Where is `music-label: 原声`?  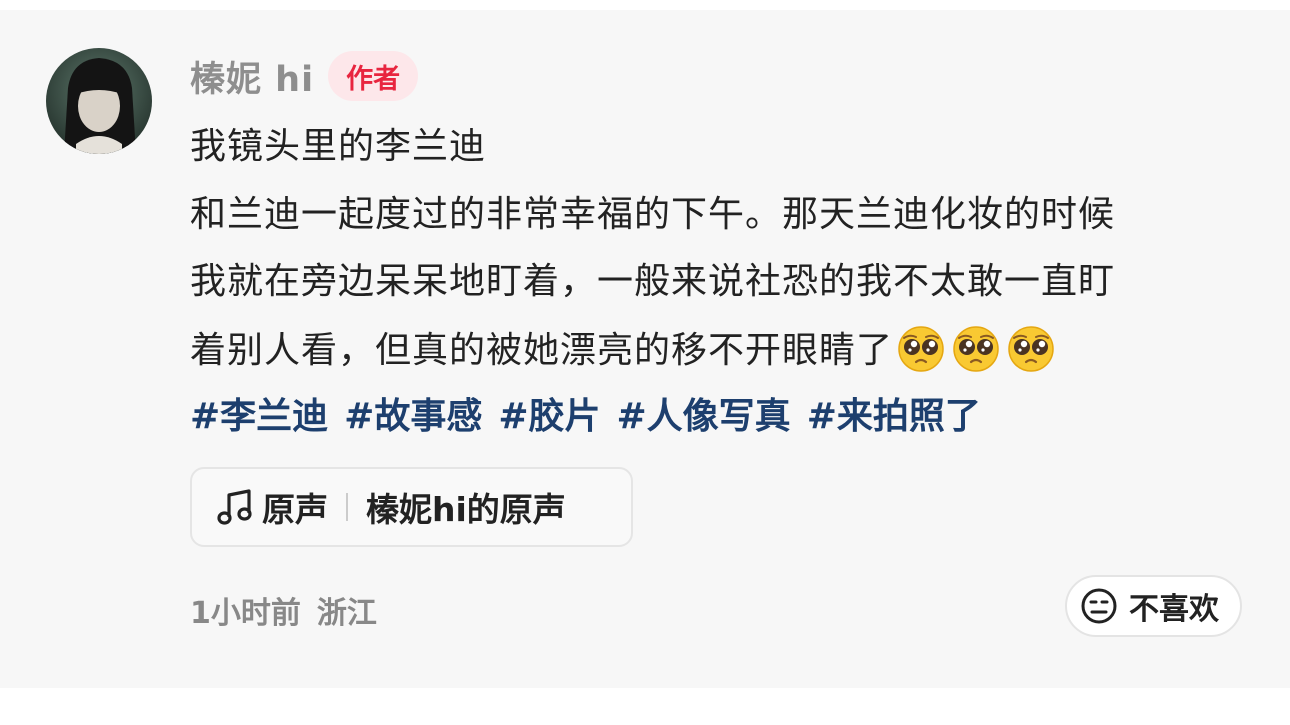
music-label: 原声 is located at coordinates (295, 509).